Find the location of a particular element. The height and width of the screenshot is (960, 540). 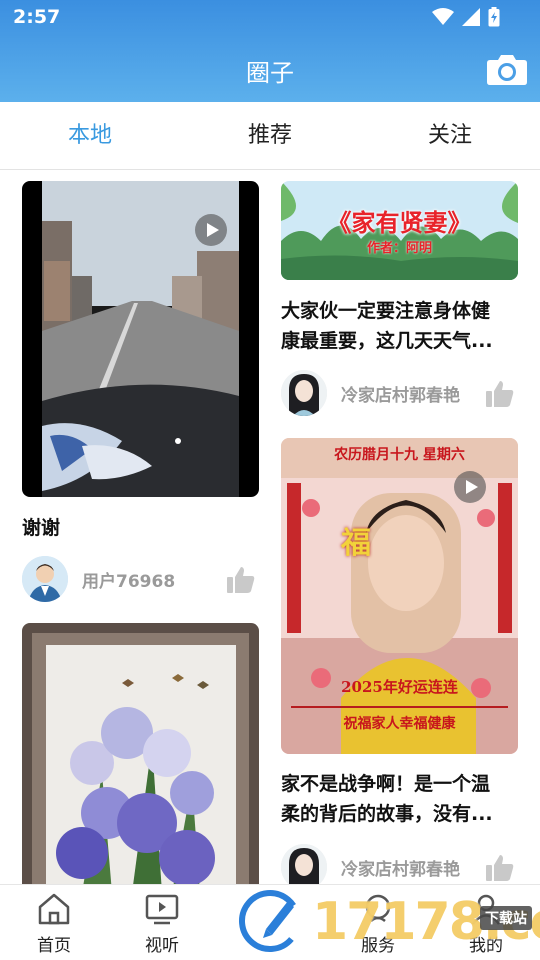

video-thumbnail is located at coordinates (140, 339).